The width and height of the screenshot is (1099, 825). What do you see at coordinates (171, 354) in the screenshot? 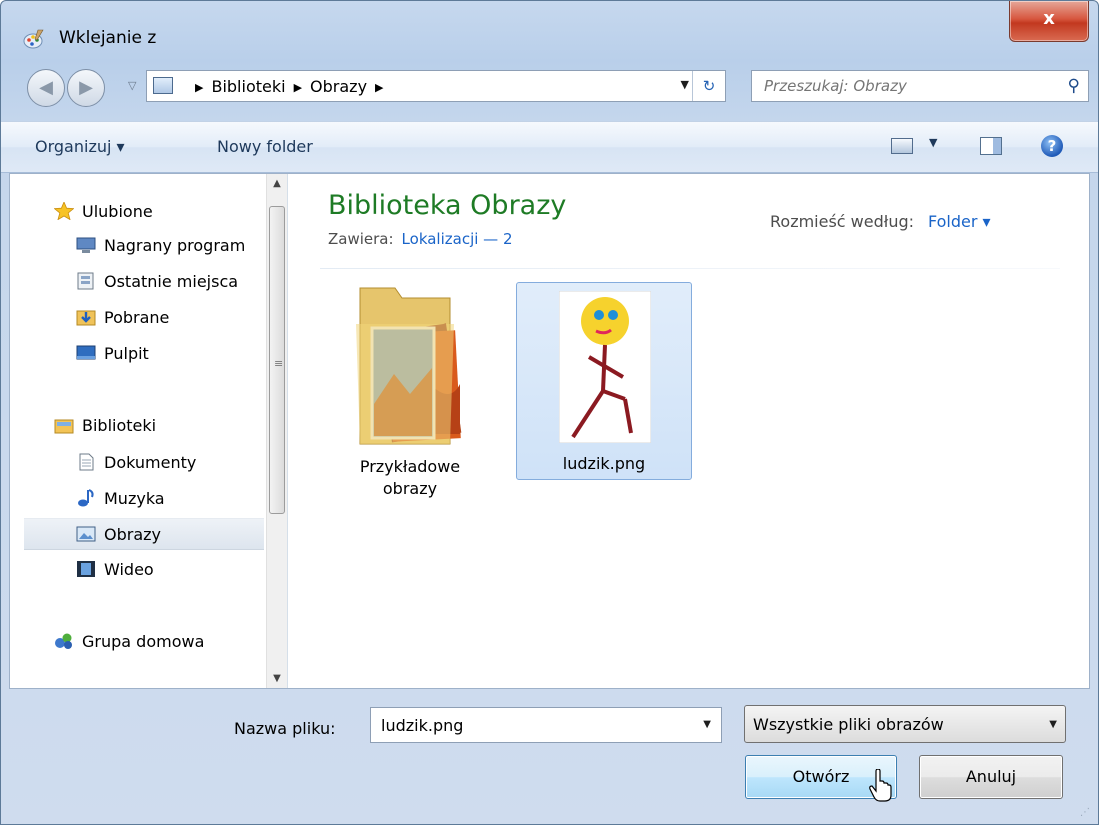
I see `sidebar-item-desktop: Pulpit` at bounding box center [171, 354].